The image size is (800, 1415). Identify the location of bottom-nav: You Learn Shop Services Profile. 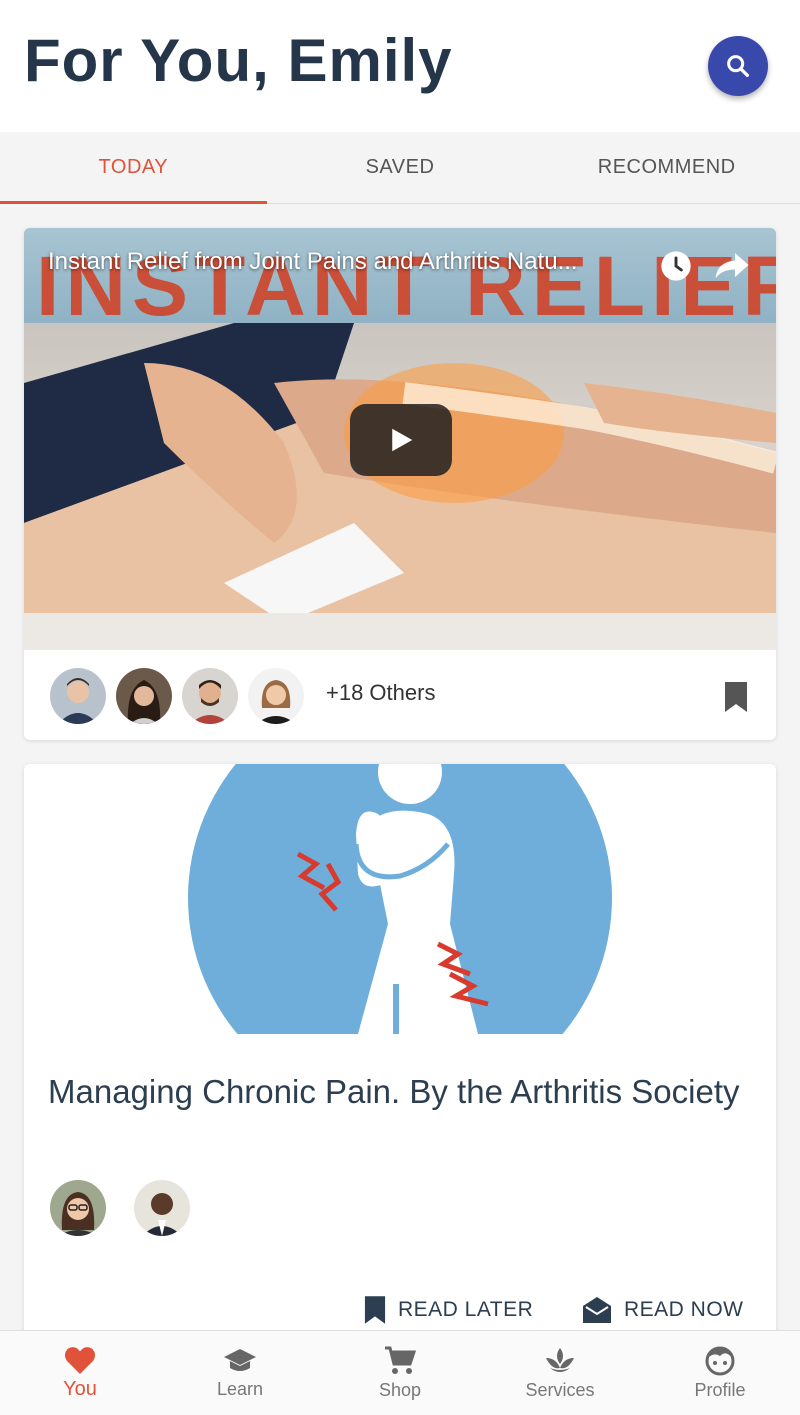
(400, 1372).